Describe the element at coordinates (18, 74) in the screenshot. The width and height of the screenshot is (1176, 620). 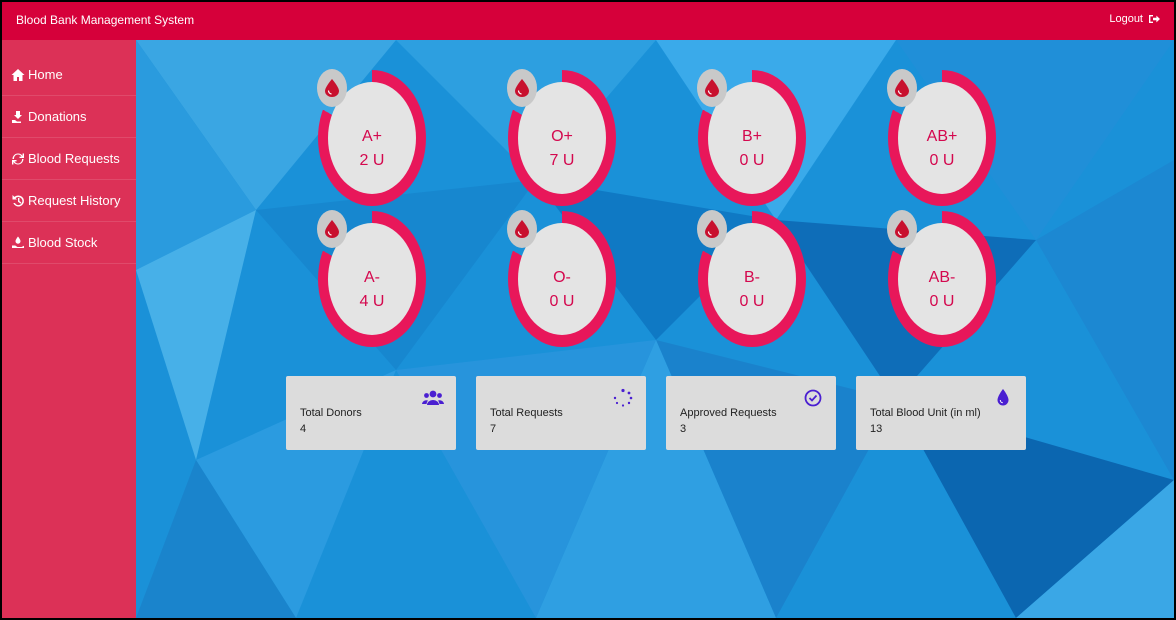
I see `home-icon` at that location.